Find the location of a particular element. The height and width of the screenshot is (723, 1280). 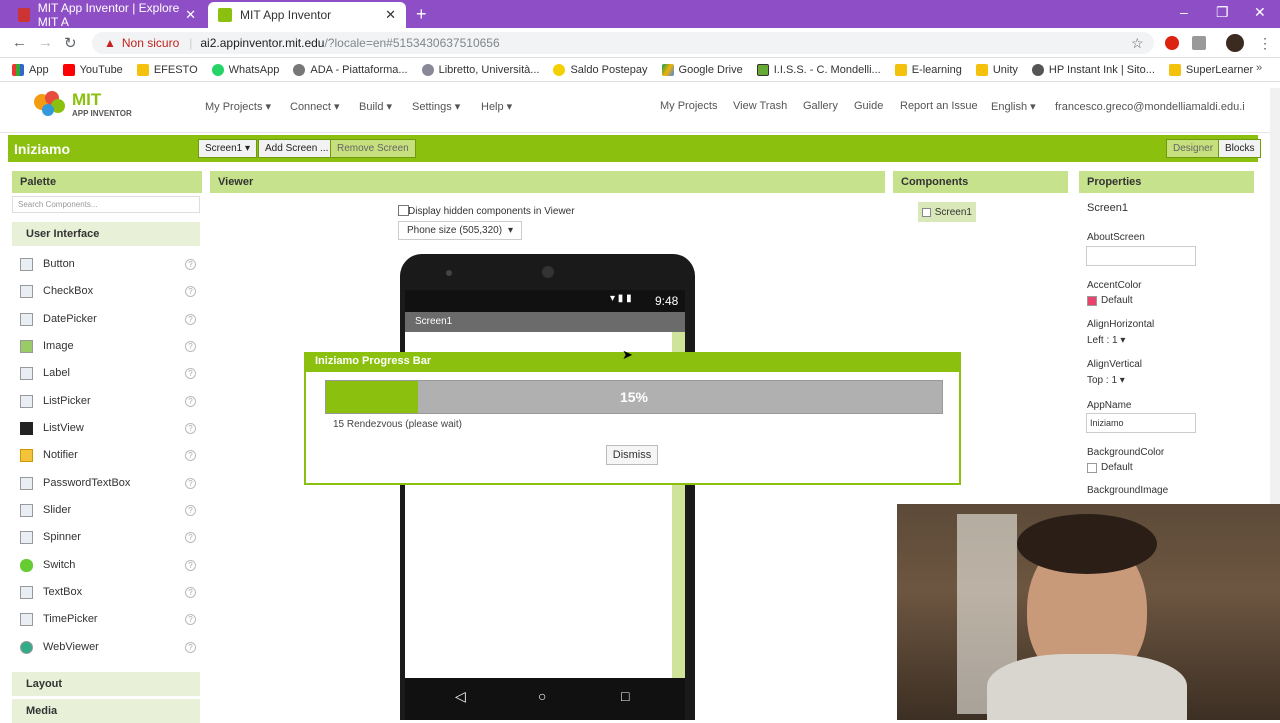

link-my-projects: My Projects is located at coordinates (688, 106).